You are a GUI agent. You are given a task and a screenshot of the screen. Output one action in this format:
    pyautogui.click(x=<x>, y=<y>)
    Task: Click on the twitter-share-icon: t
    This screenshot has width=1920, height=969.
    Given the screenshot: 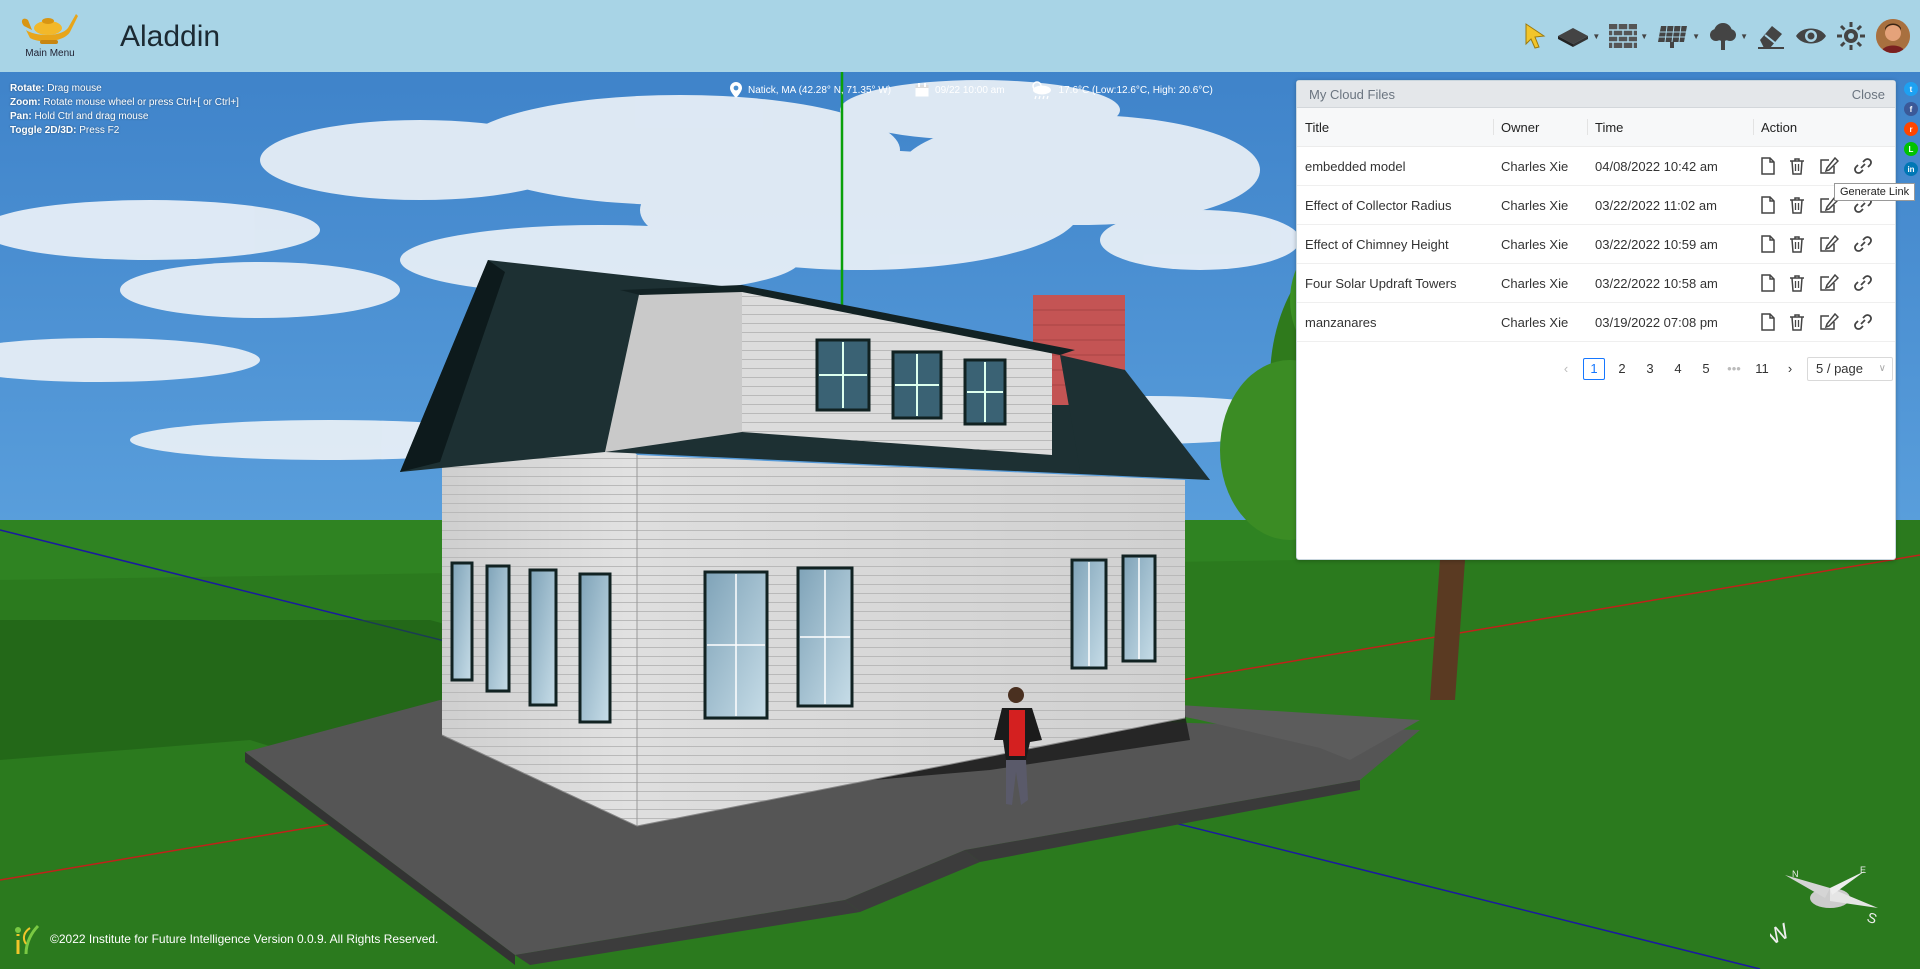 What is the action you would take?
    pyautogui.click(x=1911, y=89)
    